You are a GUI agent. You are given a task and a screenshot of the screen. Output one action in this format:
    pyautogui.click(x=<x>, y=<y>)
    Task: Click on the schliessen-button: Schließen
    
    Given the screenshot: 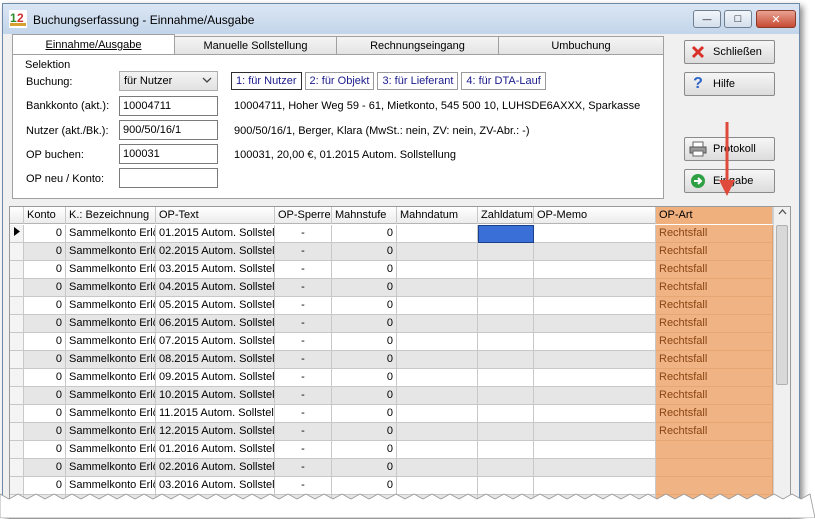 What is the action you would take?
    pyautogui.click(x=729, y=52)
    